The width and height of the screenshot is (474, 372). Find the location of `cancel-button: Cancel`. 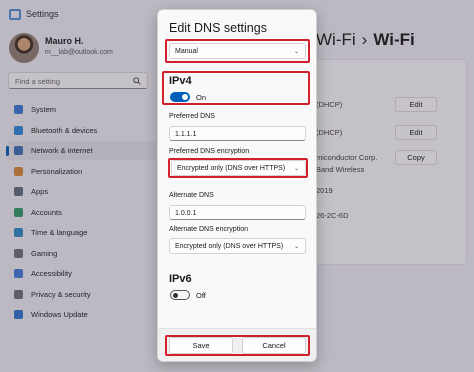

cancel-button: Cancel is located at coordinates (274, 345).